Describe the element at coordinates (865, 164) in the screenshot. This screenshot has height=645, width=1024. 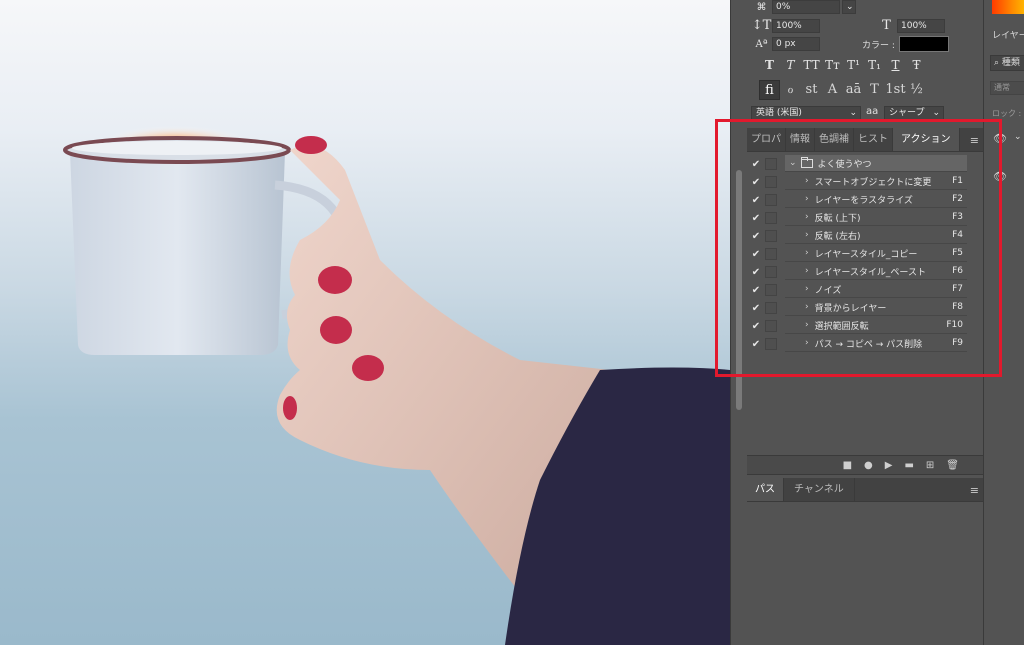
I see `action-set-row: ✔ ⌄ よく使うやつ` at that location.